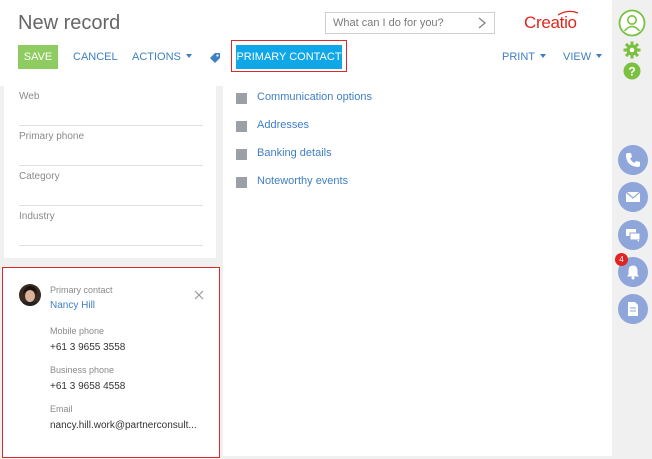 The width and height of the screenshot is (652, 459). Describe the element at coordinates (81, 290) in the screenshot. I see `contact-role-label: Primary contact` at that location.